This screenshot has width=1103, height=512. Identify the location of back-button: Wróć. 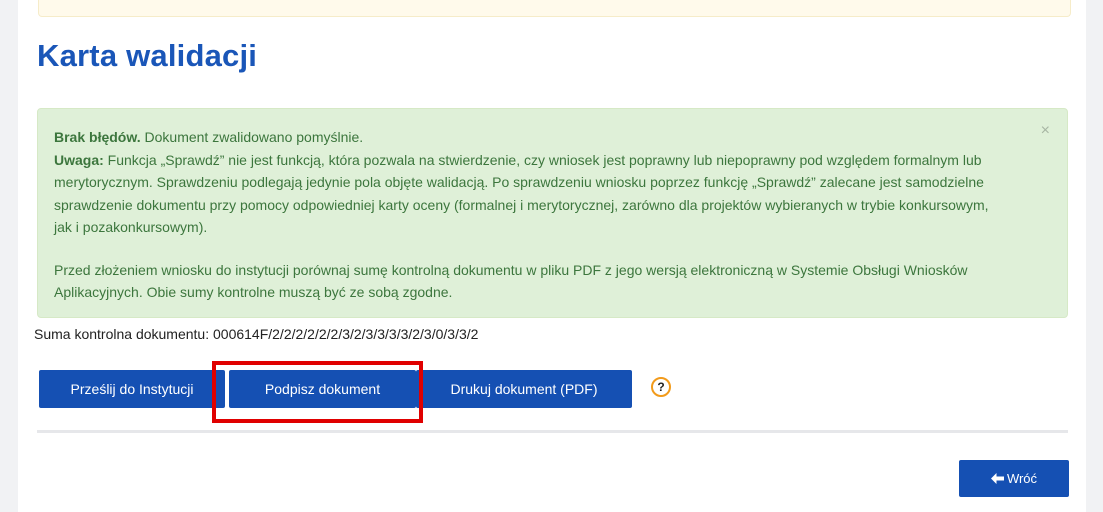
(1014, 478).